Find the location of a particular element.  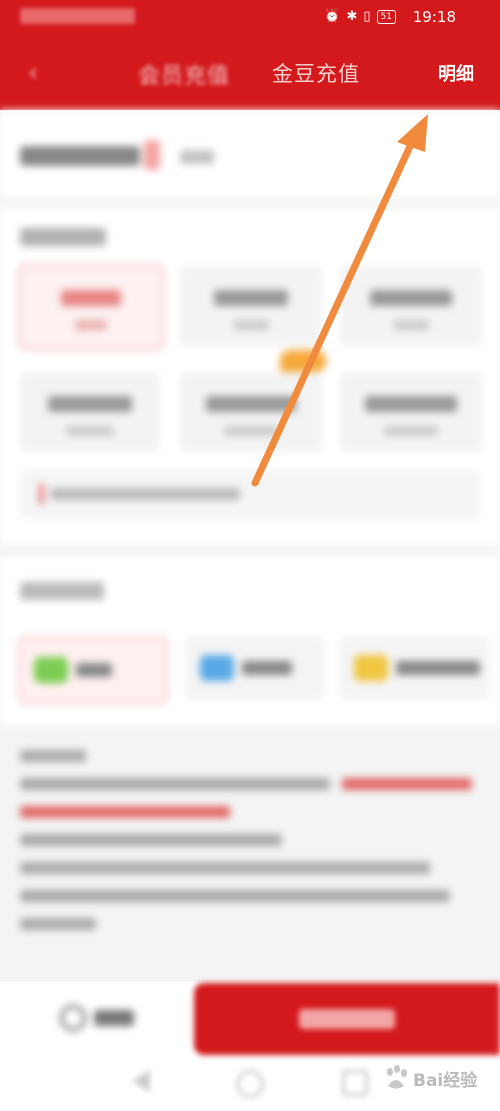

wechat-icon is located at coordinates (51, 670).